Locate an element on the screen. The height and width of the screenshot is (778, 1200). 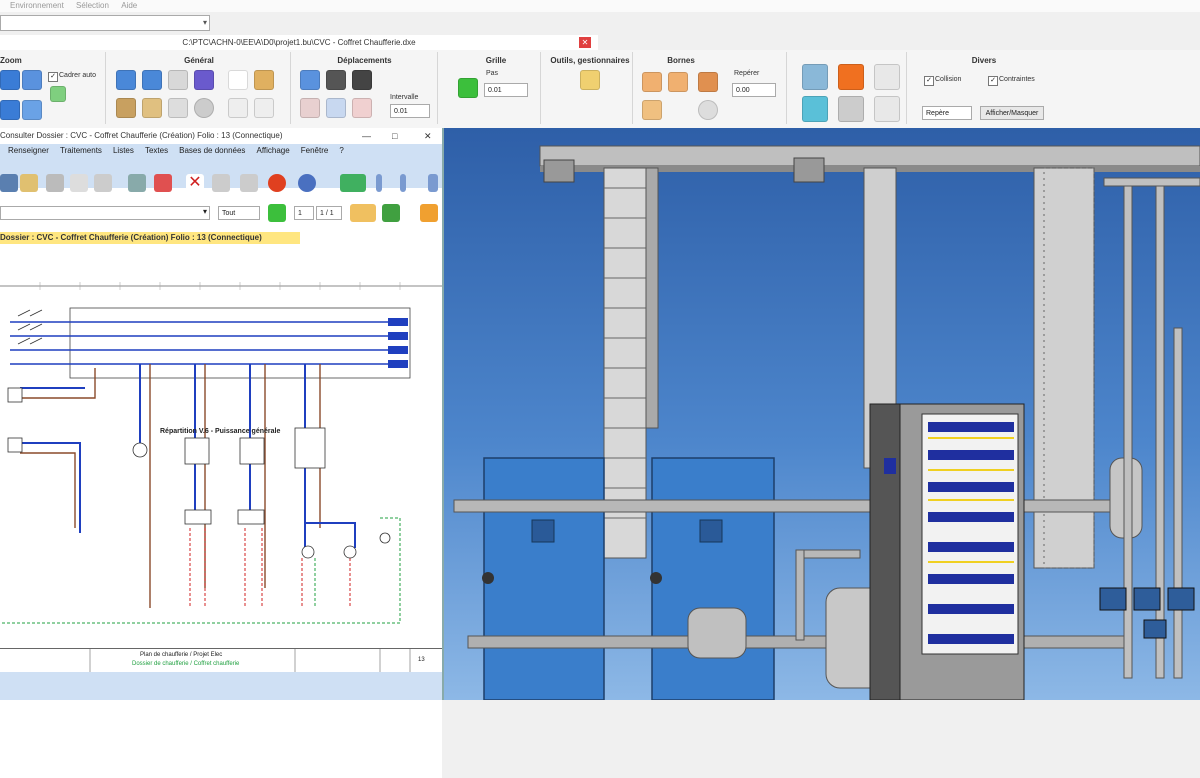
properties-icon is located at coordinates (238, 108).